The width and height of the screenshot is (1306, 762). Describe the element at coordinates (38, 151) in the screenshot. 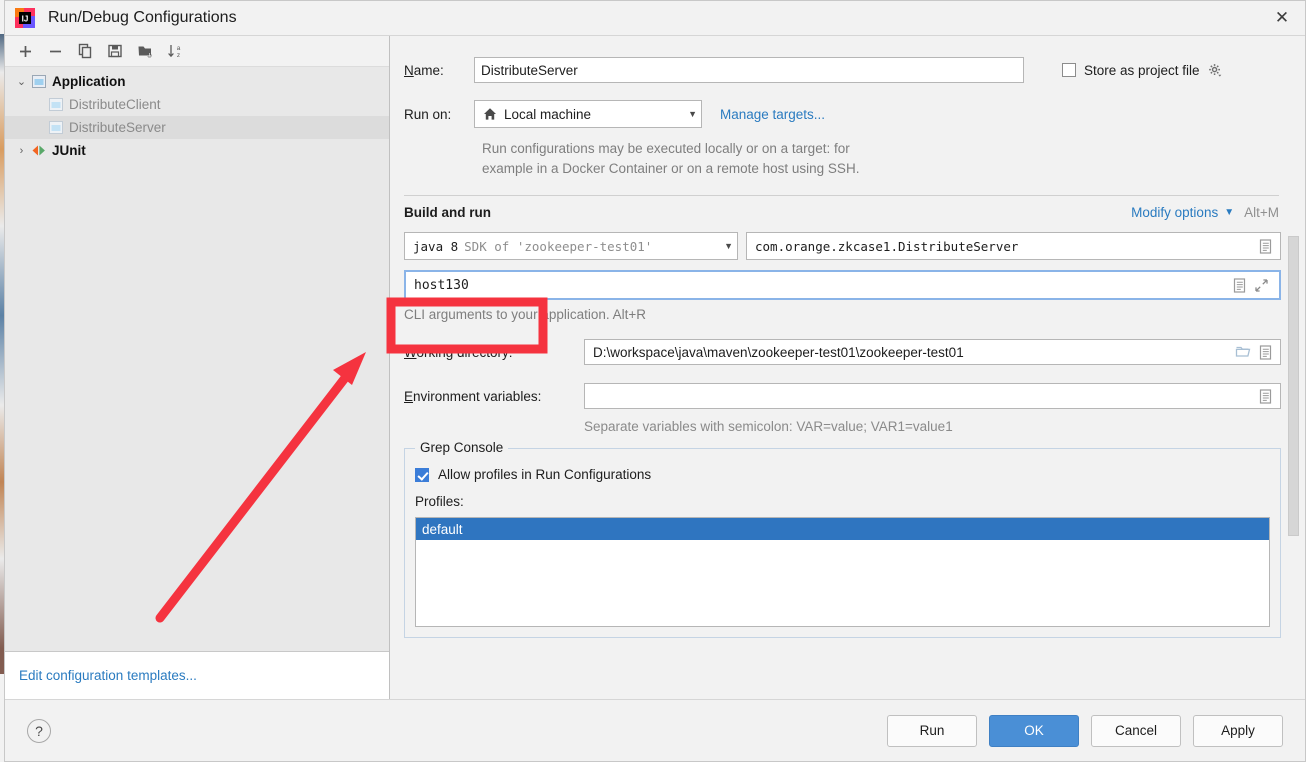

I see `junit-icon` at that location.